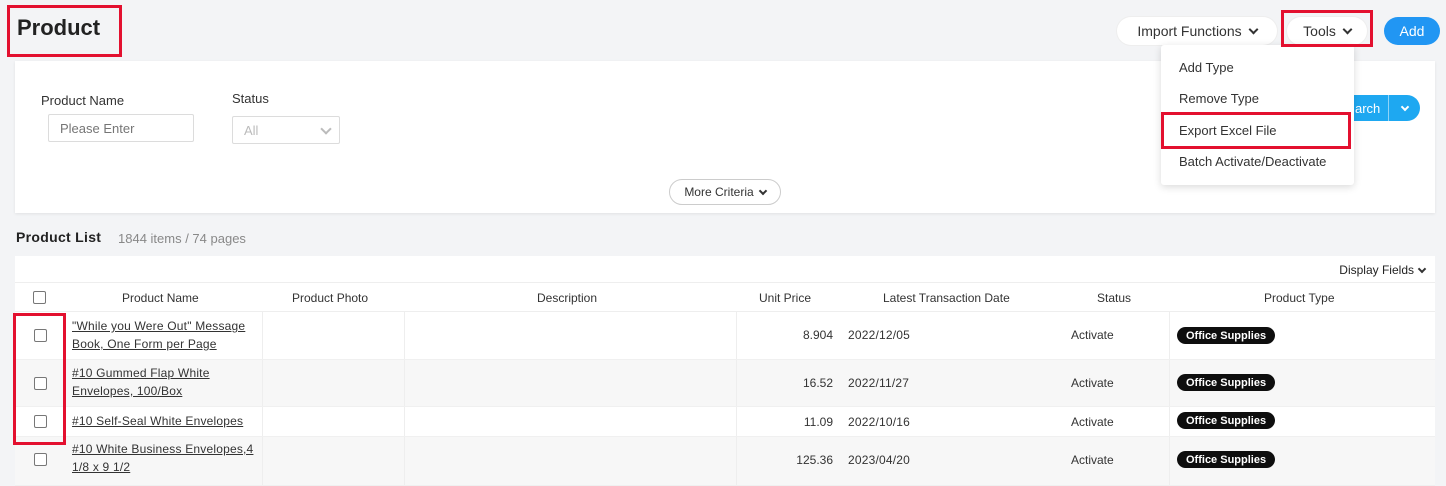 The image size is (1446, 486). What do you see at coordinates (879, 460) in the screenshot?
I see `transaction-date: 2023/04/20` at bounding box center [879, 460].